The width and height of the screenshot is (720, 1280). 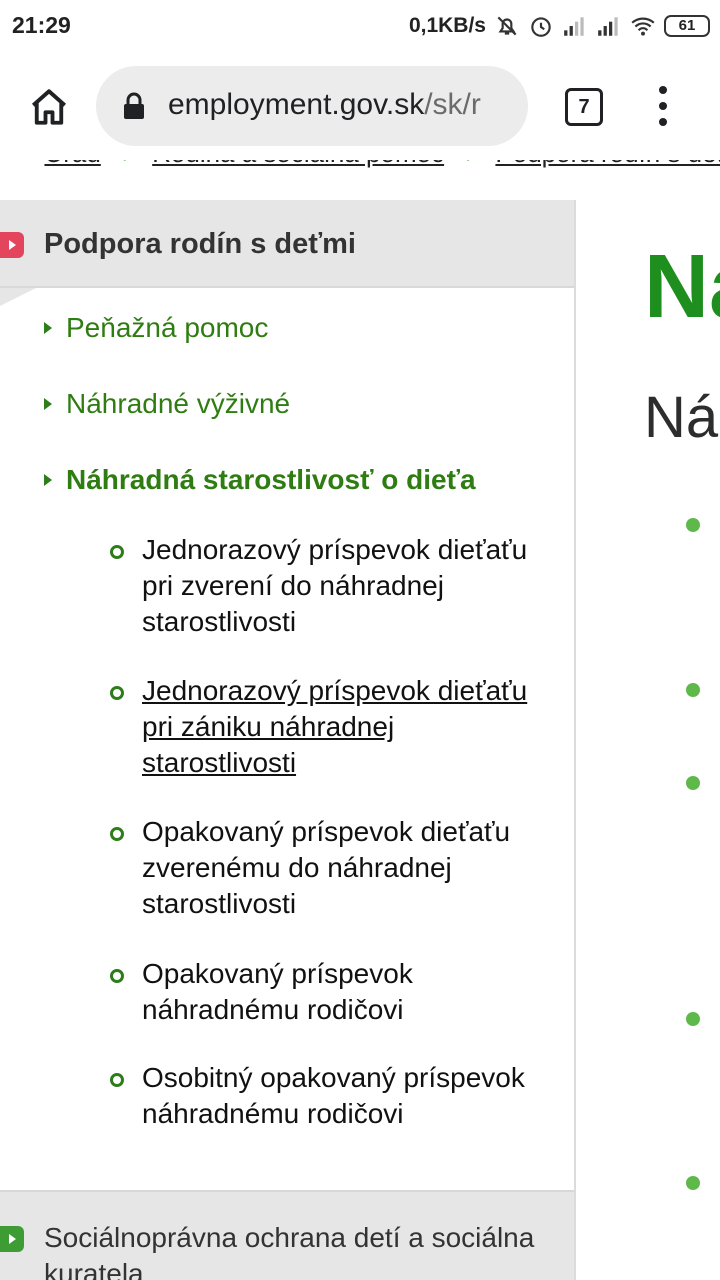 I want to click on battery-level: 61, so click(x=687, y=25).